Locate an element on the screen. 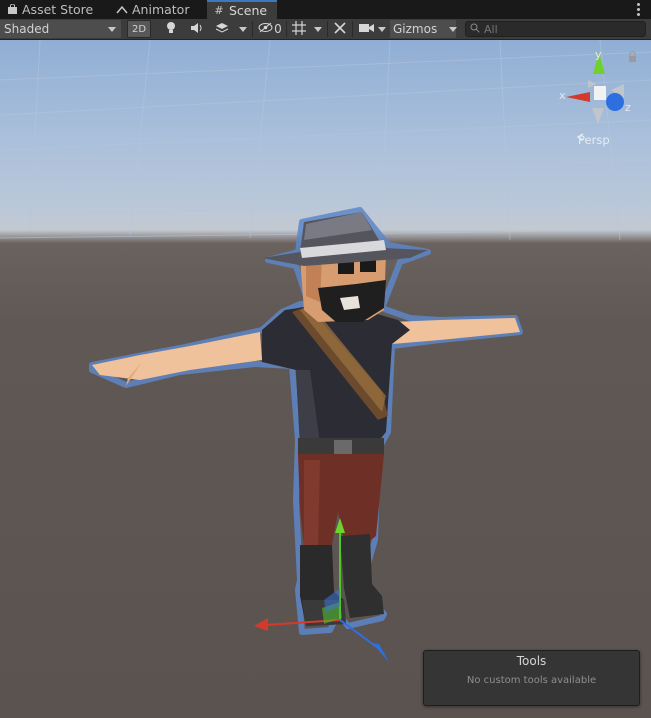 This screenshot has height=718, width=651. editor-tab-bar: Asset Store Animator # Scene is located at coordinates (325, 9).